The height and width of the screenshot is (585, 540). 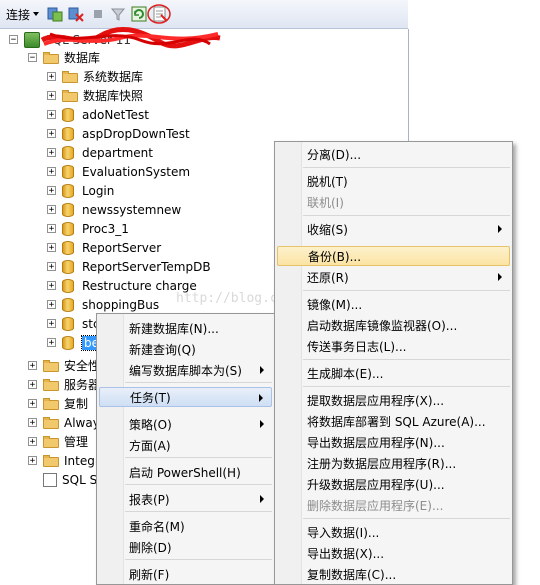 I want to click on tasks-menu-item: 收缩(S), so click(x=393, y=229).